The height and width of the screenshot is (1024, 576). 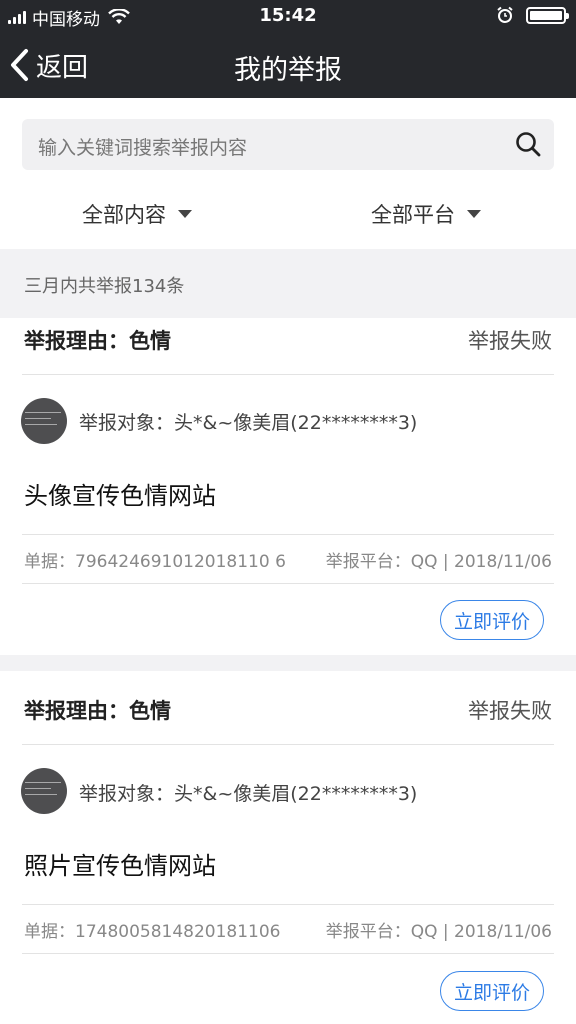 I want to click on app-header: 中国移动 15:42 返回 我的举报, so click(x=288, y=49).